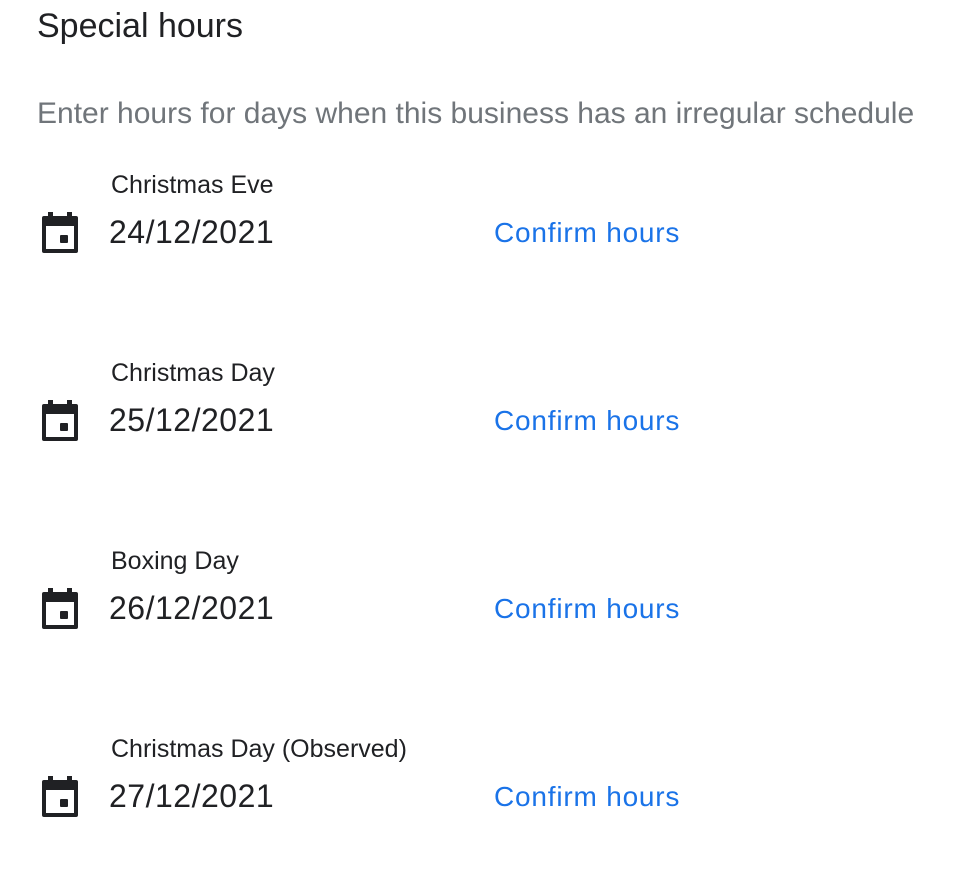 This screenshot has width=974, height=890. What do you see at coordinates (191, 232) in the screenshot?
I see `date-field: 24/12/2021` at bounding box center [191, 232].